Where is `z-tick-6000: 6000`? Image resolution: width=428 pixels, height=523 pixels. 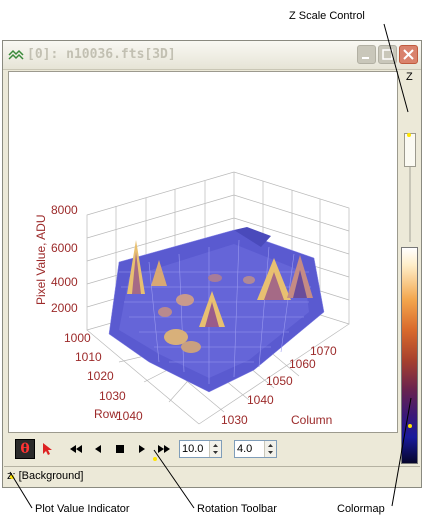
z-tick-6000: 6000 is located at coordinates (64, 248).